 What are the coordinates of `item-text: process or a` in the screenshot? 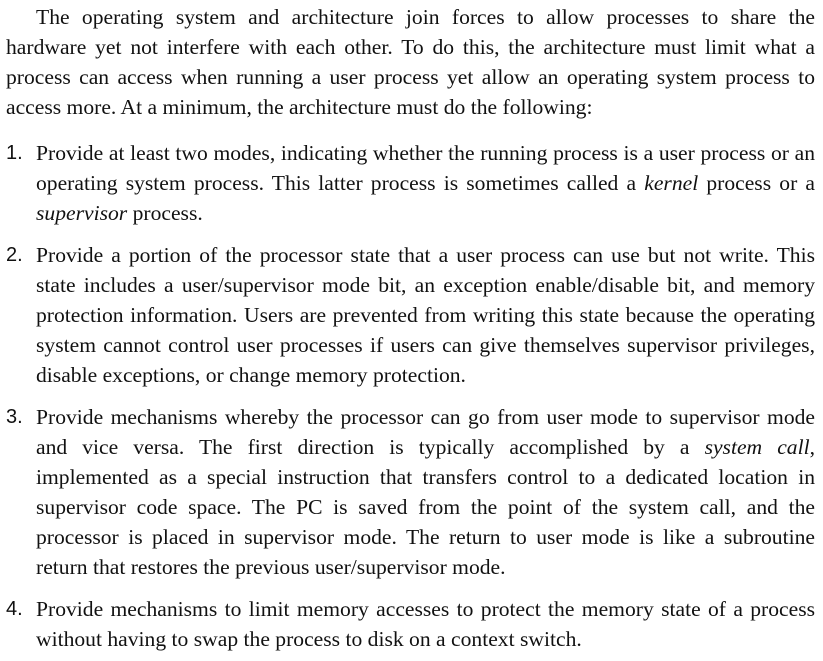 It's located at (756, 183).